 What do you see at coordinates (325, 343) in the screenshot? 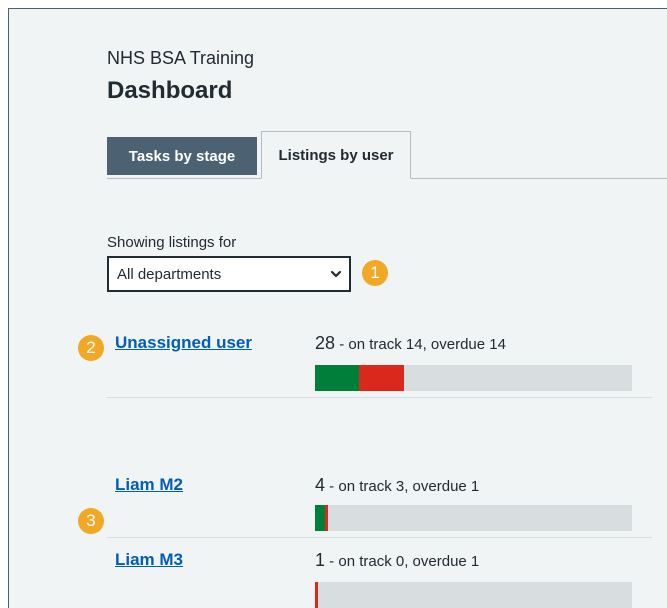
I see `user-total: 28` at bounding box center [325, 343].